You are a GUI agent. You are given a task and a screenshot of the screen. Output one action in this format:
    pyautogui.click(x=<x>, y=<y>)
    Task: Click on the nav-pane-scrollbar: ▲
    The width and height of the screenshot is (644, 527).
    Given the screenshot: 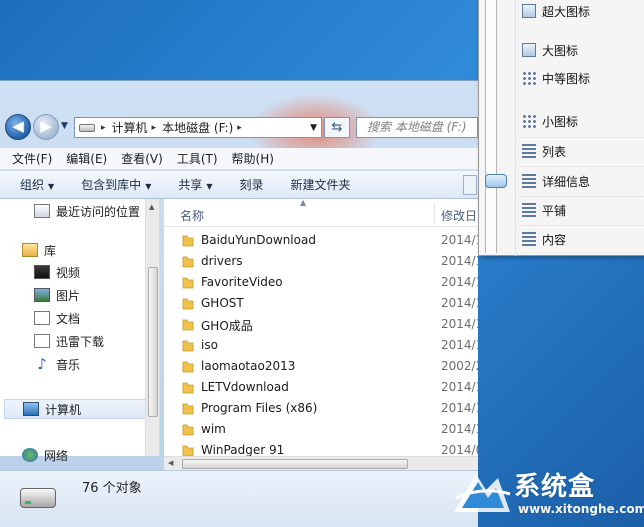 What is the action you would take?
    pyautogui.click(x=152, y=327)
    